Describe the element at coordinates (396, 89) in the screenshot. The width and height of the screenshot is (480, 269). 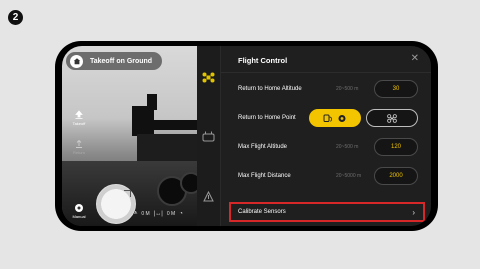
I see `rth-altitude-input: 30` at that location.